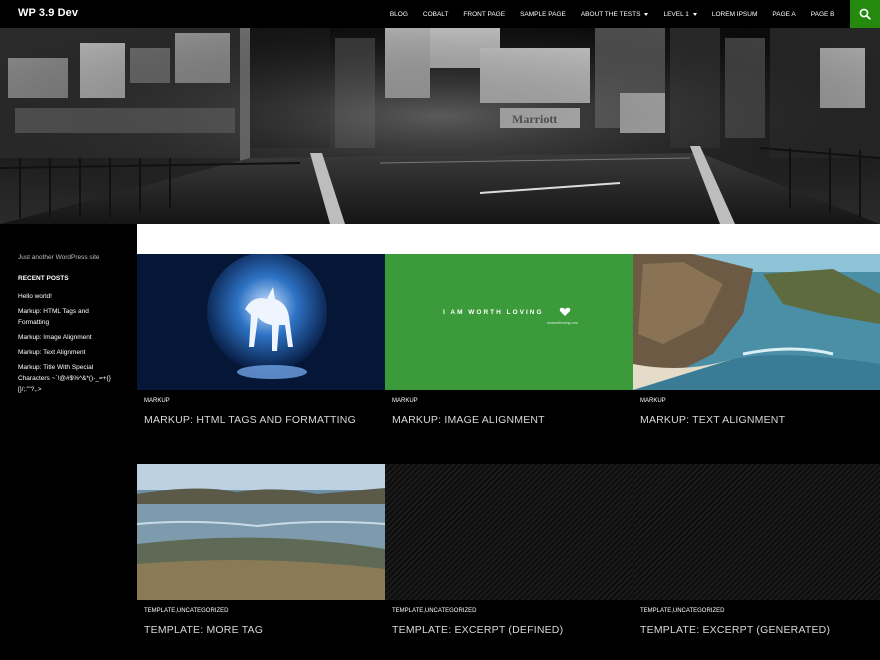 The width and height of the screenshot is (880, 660). I want to click on nav-item-label: FRONT PAGE, so click(484, 14).